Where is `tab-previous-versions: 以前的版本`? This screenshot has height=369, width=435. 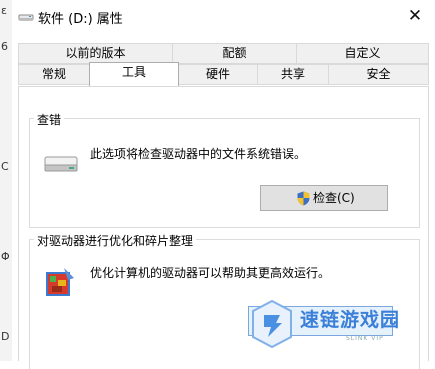 tab-previous-versions: 以前的版本 is located at coordinates (95, 53).